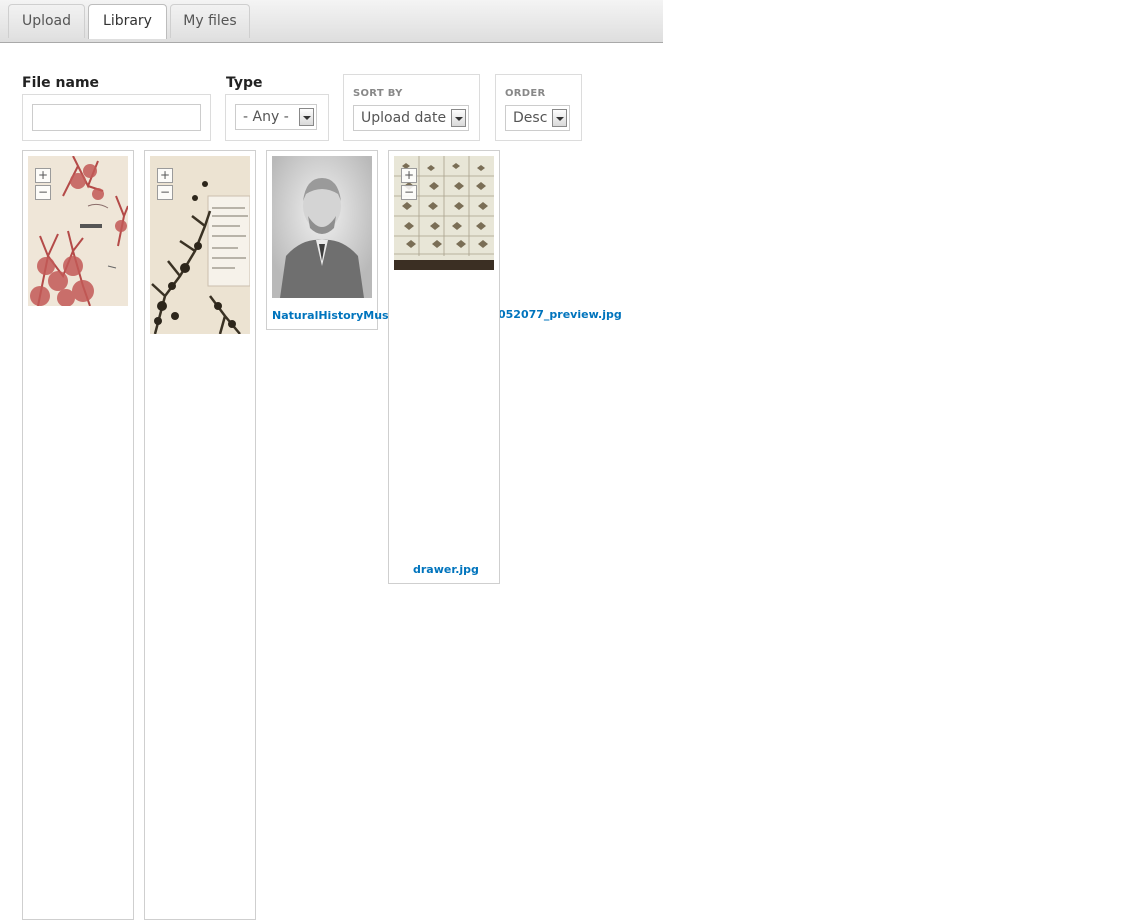 The height and width of the screenshot is (920, 1144). What do you see at coordinates (446, 569) in the screenshot?
I see `file-name-link: drawer.jpg` at bounding box center [446, 569].